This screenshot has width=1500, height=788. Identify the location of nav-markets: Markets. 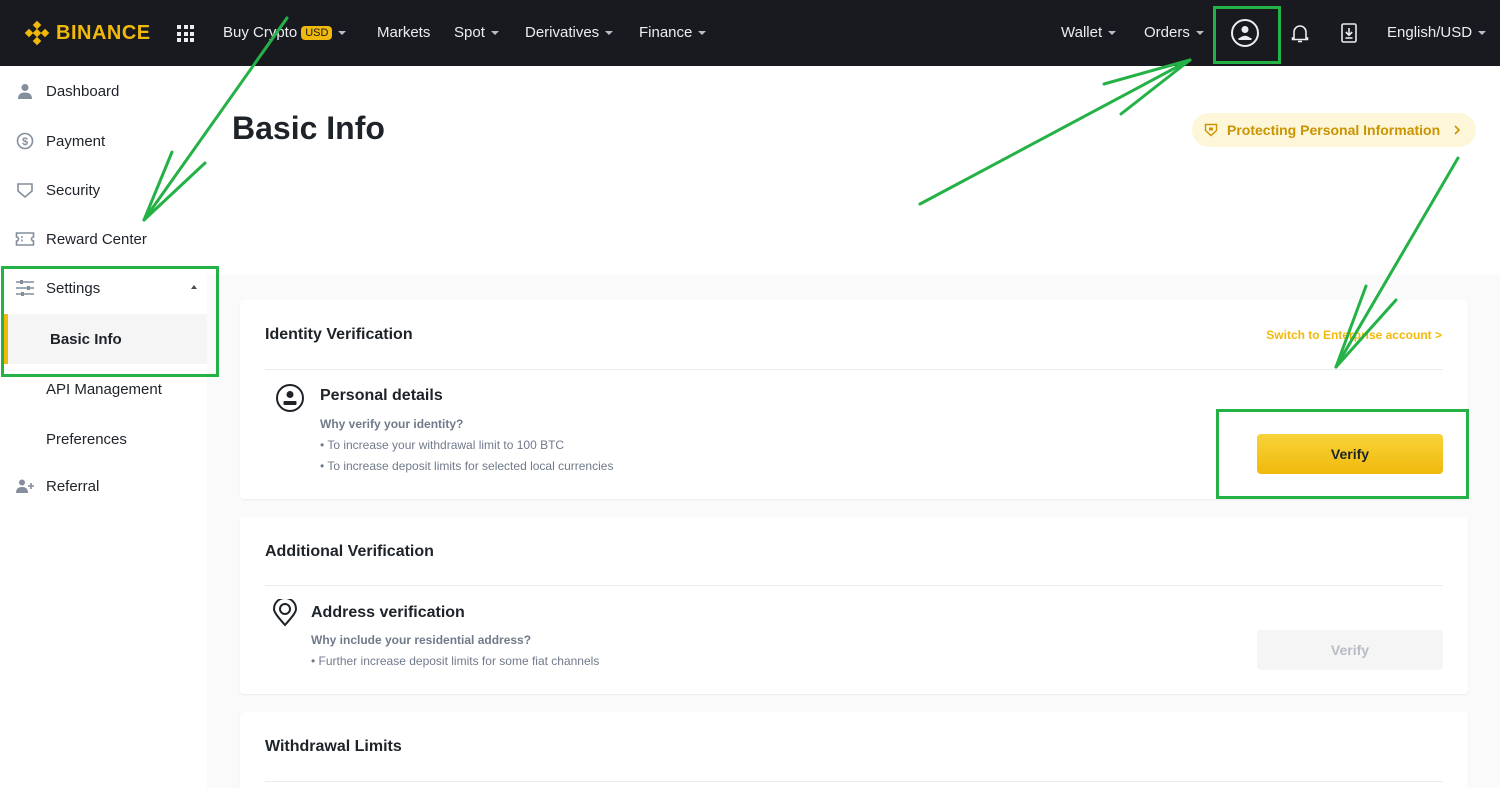
(403, 32).